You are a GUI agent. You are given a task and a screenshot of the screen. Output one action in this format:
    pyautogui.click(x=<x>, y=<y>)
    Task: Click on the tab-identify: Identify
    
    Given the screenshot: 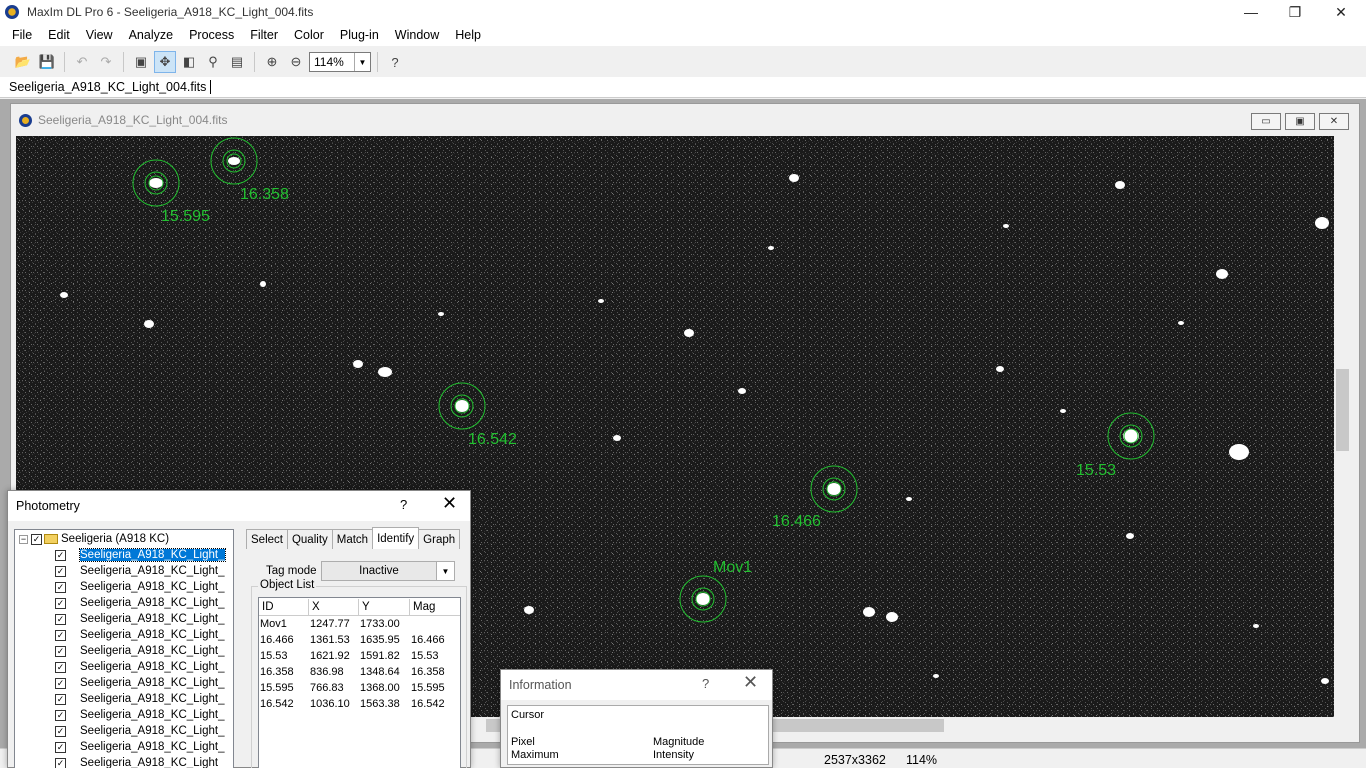 What is the action you would take?
    pyautogui.click(x=396, y=538)
    